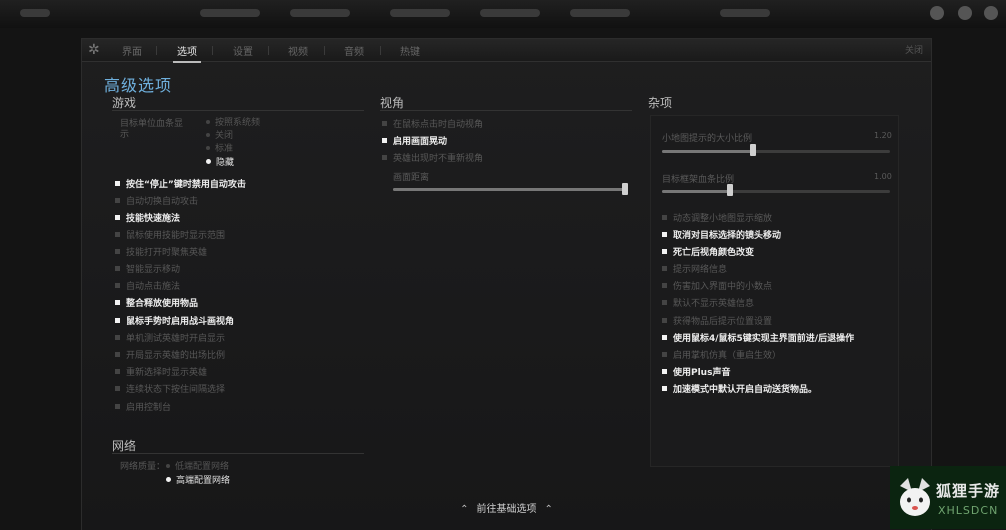 Image resolution: width=1006 pixels, height=530 pixels. I want to click on radio-low-network: 低端配置网络, so click(197, 467).